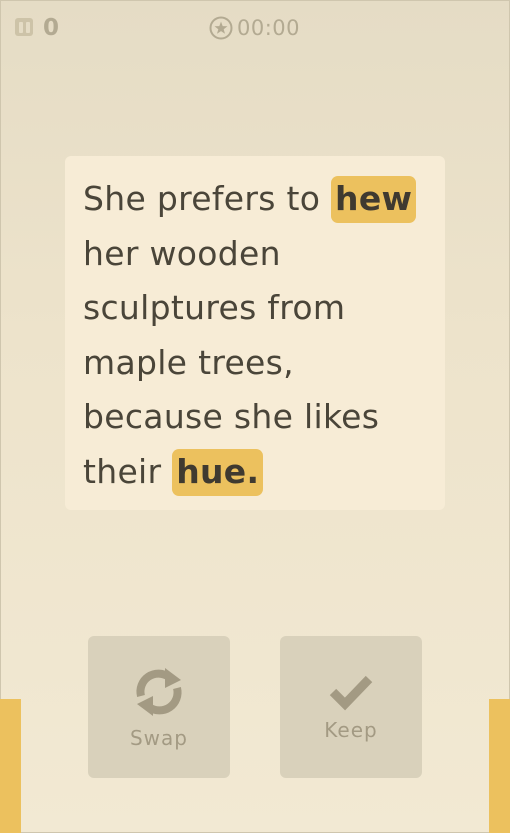 The width and height of the screenshot is (510, 833). I want to click on score-counter: 0, so click(51, 28).